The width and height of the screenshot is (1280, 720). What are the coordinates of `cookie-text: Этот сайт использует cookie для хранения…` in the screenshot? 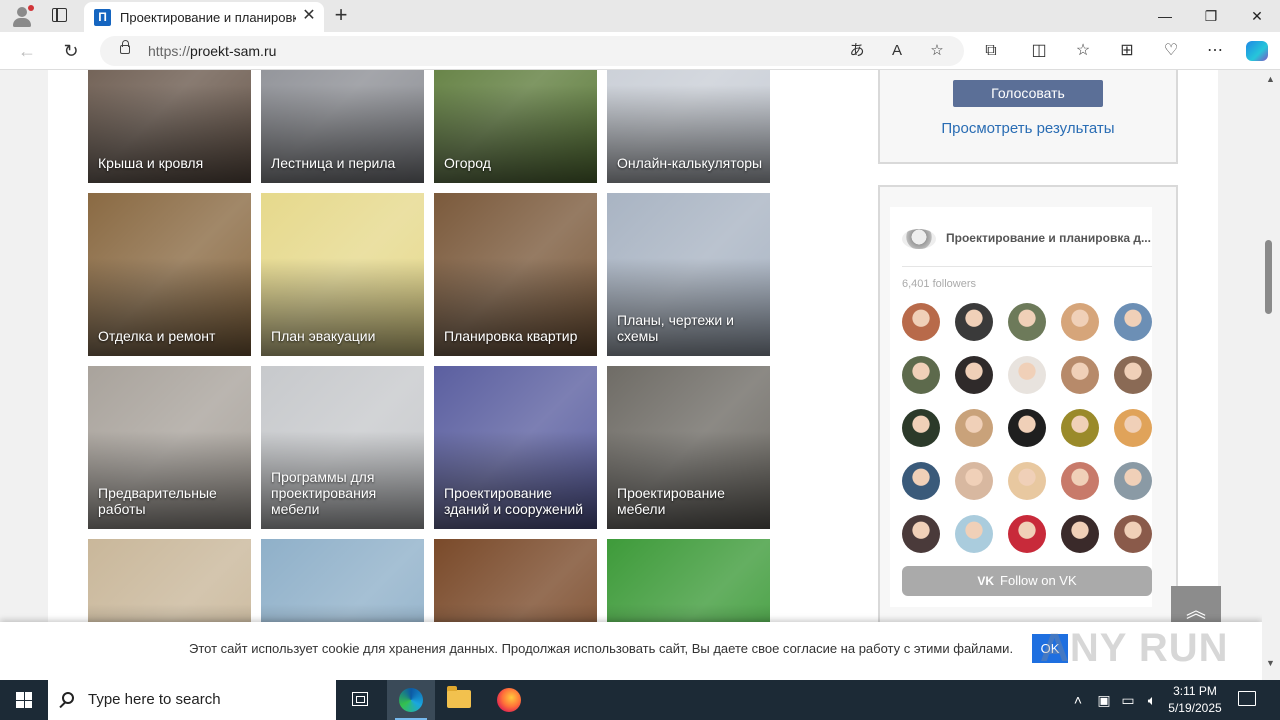 It's located at (601, 648).